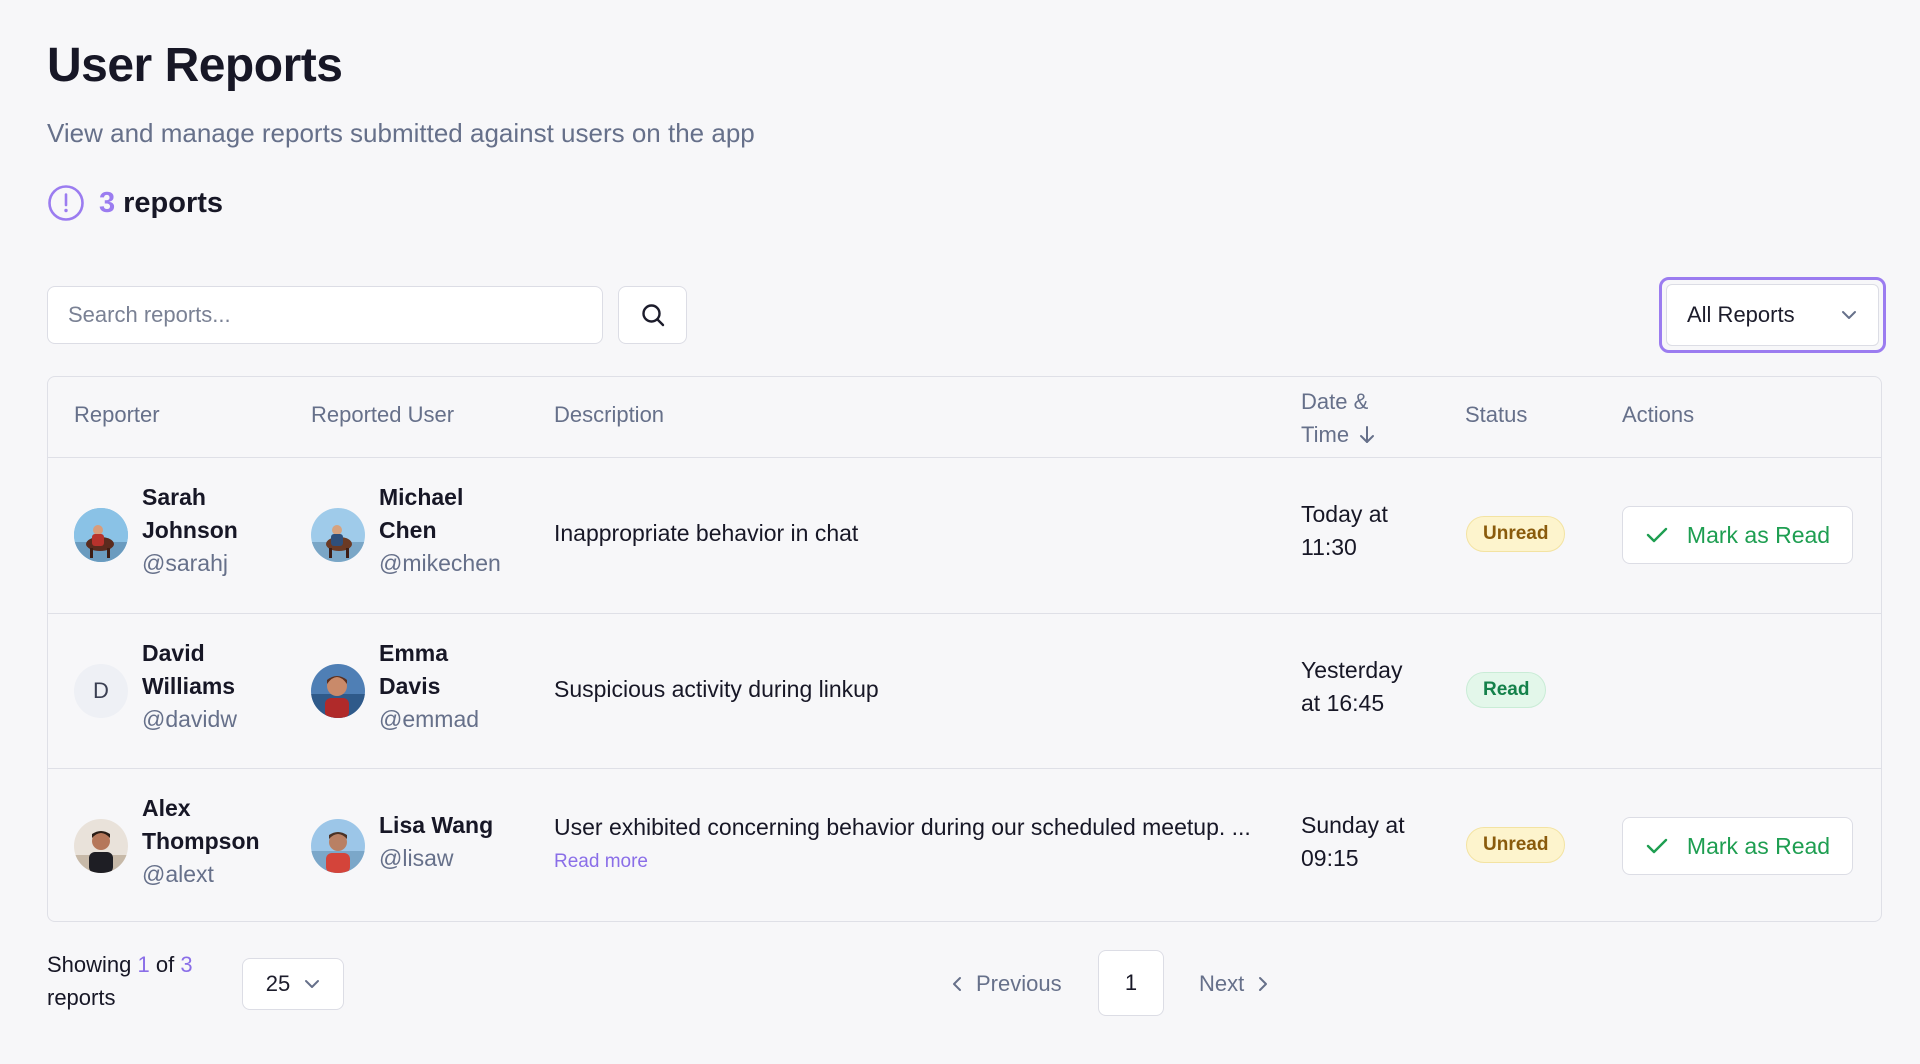  I want to click on report-filter-value: All Reports, so click(1772, 315).